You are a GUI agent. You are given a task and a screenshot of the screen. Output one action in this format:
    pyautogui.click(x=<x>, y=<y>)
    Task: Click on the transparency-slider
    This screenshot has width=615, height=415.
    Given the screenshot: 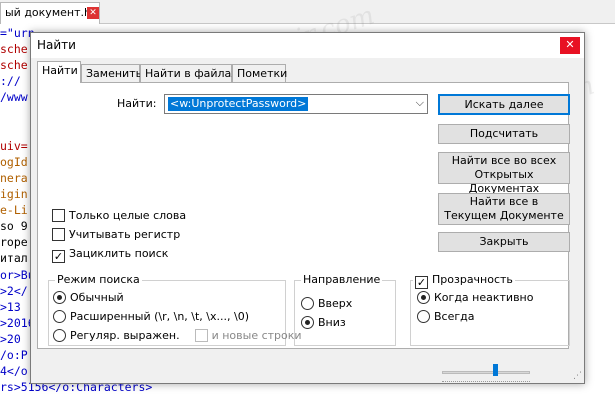 What is the action you would take?
    pyautogui.click(x=486, y=372)
    